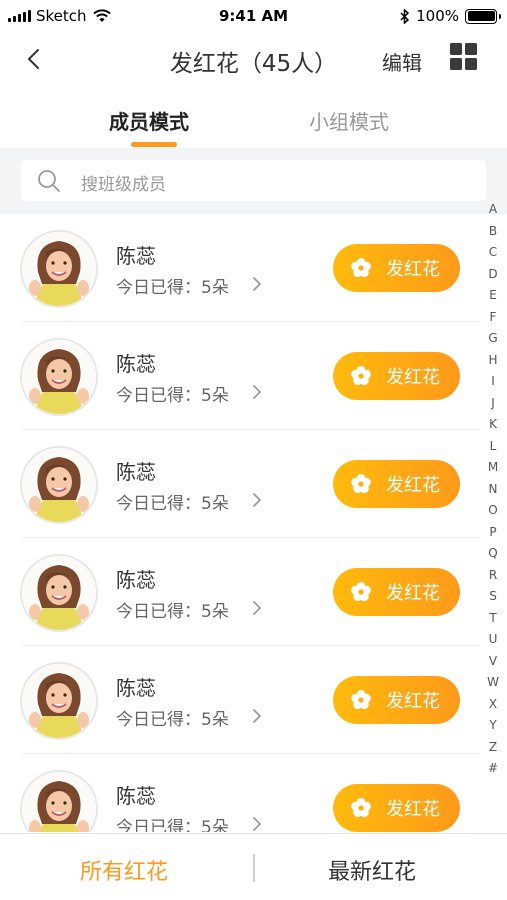 The width and height of the screenshot is (507, 900). Describe the element at coordinates (493, 295) in the screenshot. I see `index-letter: E` at that location.